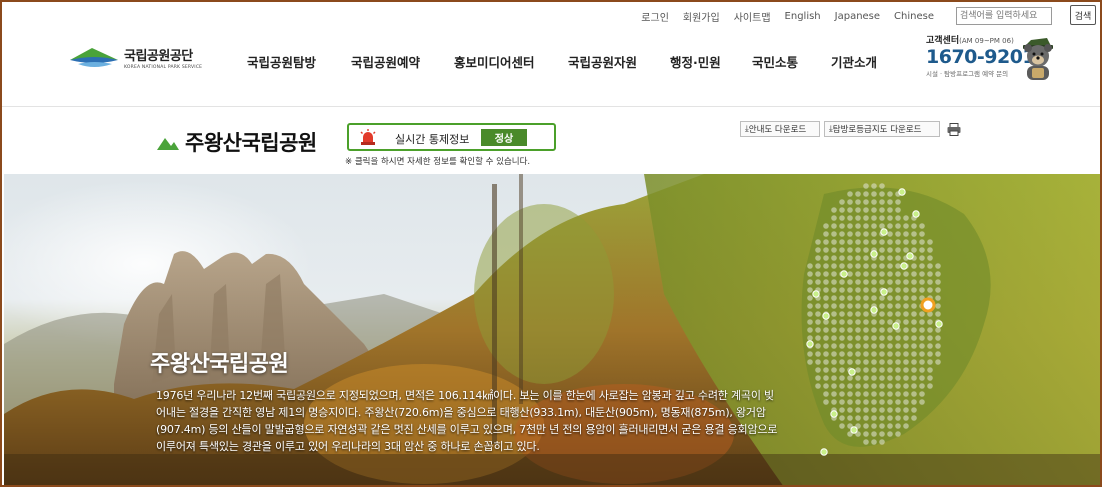 Image resolution: width=1102 pixels, height=487 pixels. I want to click on nav-item-reservation: 국립공원예약, so click(402, 61).